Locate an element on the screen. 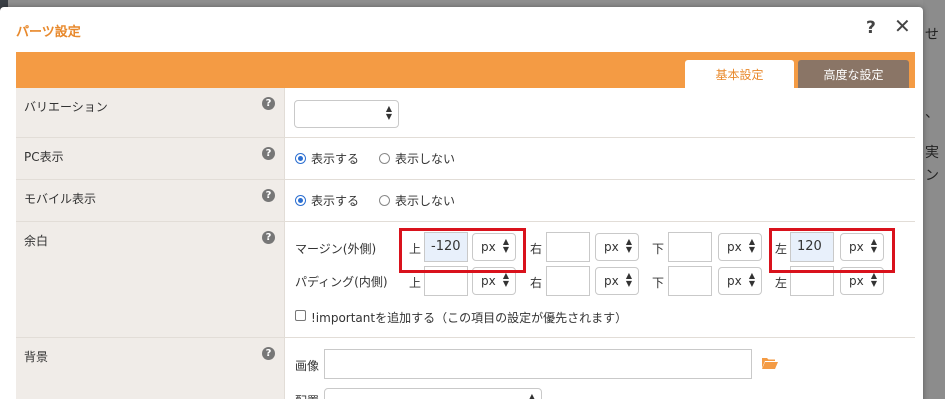  row-body-cell: 画像 配置 ▲▼ is located at coordinates (600, 368).